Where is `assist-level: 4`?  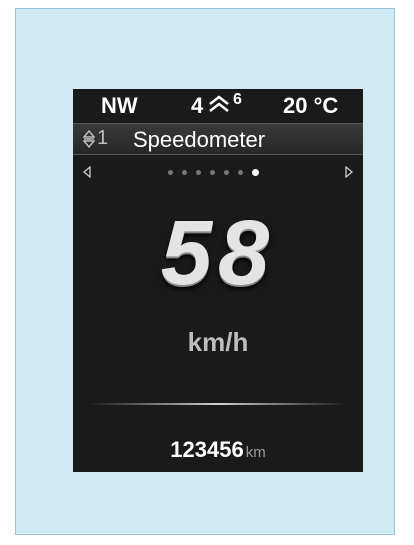
assist-level: 4 is located at coordinates (197, 105).